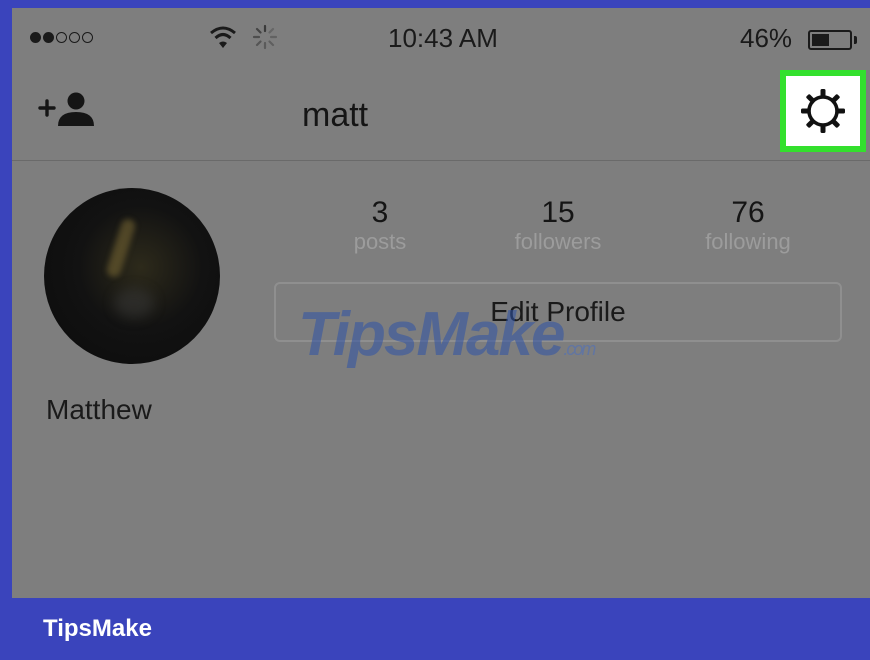 This screenshot has height=660, width=870. Describe the element at coordinates (748, 212) in the screenshot. I see `stat-following-value: 76` at that location.